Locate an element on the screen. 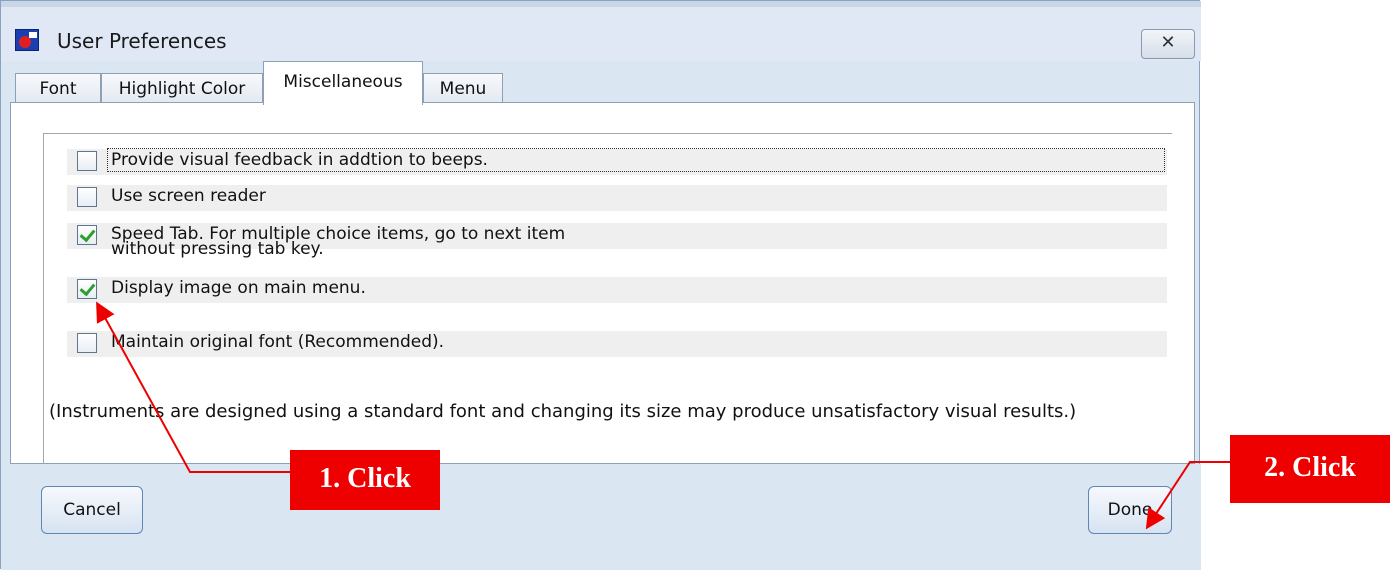 The image size is (1396, 570). tab-menu: Menu is located at coordinates (463, 88).